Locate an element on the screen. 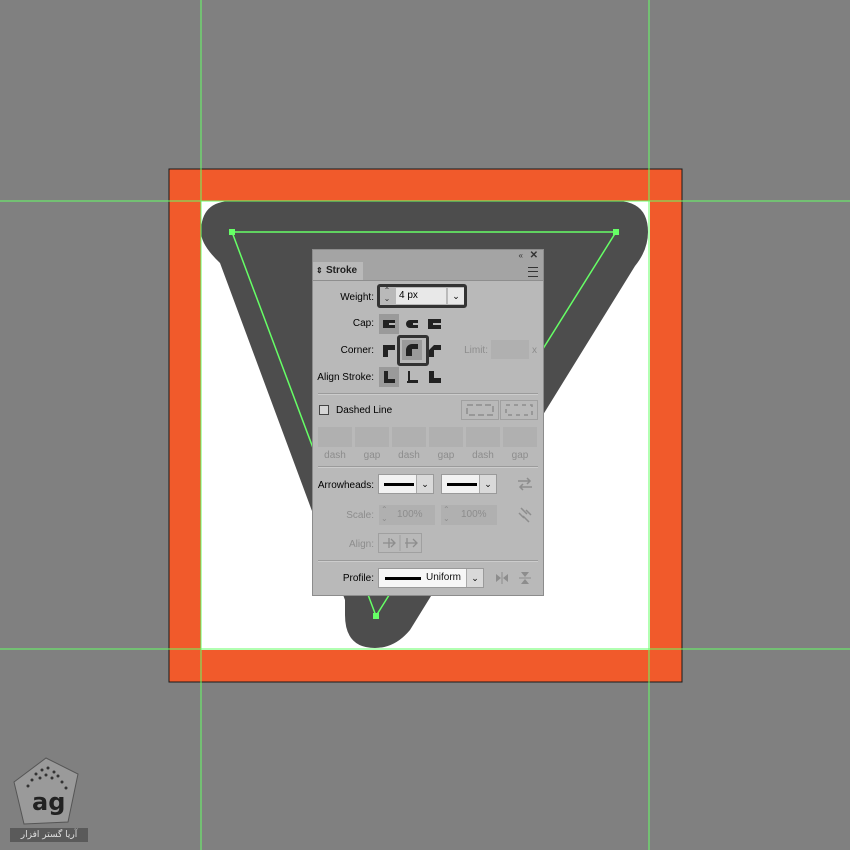 This screenshot has height=850, width=850. weight-input: 4 px is located at coordinates (421, 296).